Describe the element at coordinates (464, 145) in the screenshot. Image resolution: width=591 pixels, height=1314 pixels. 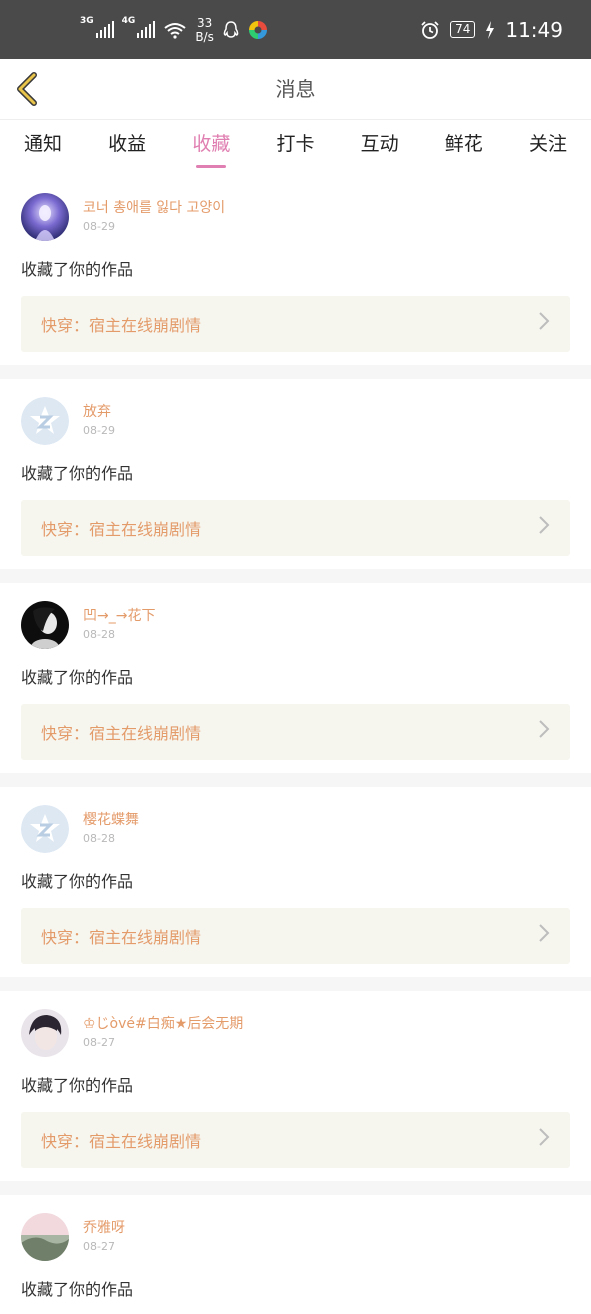
I see `tab-flowers: 鲜花` at that location.